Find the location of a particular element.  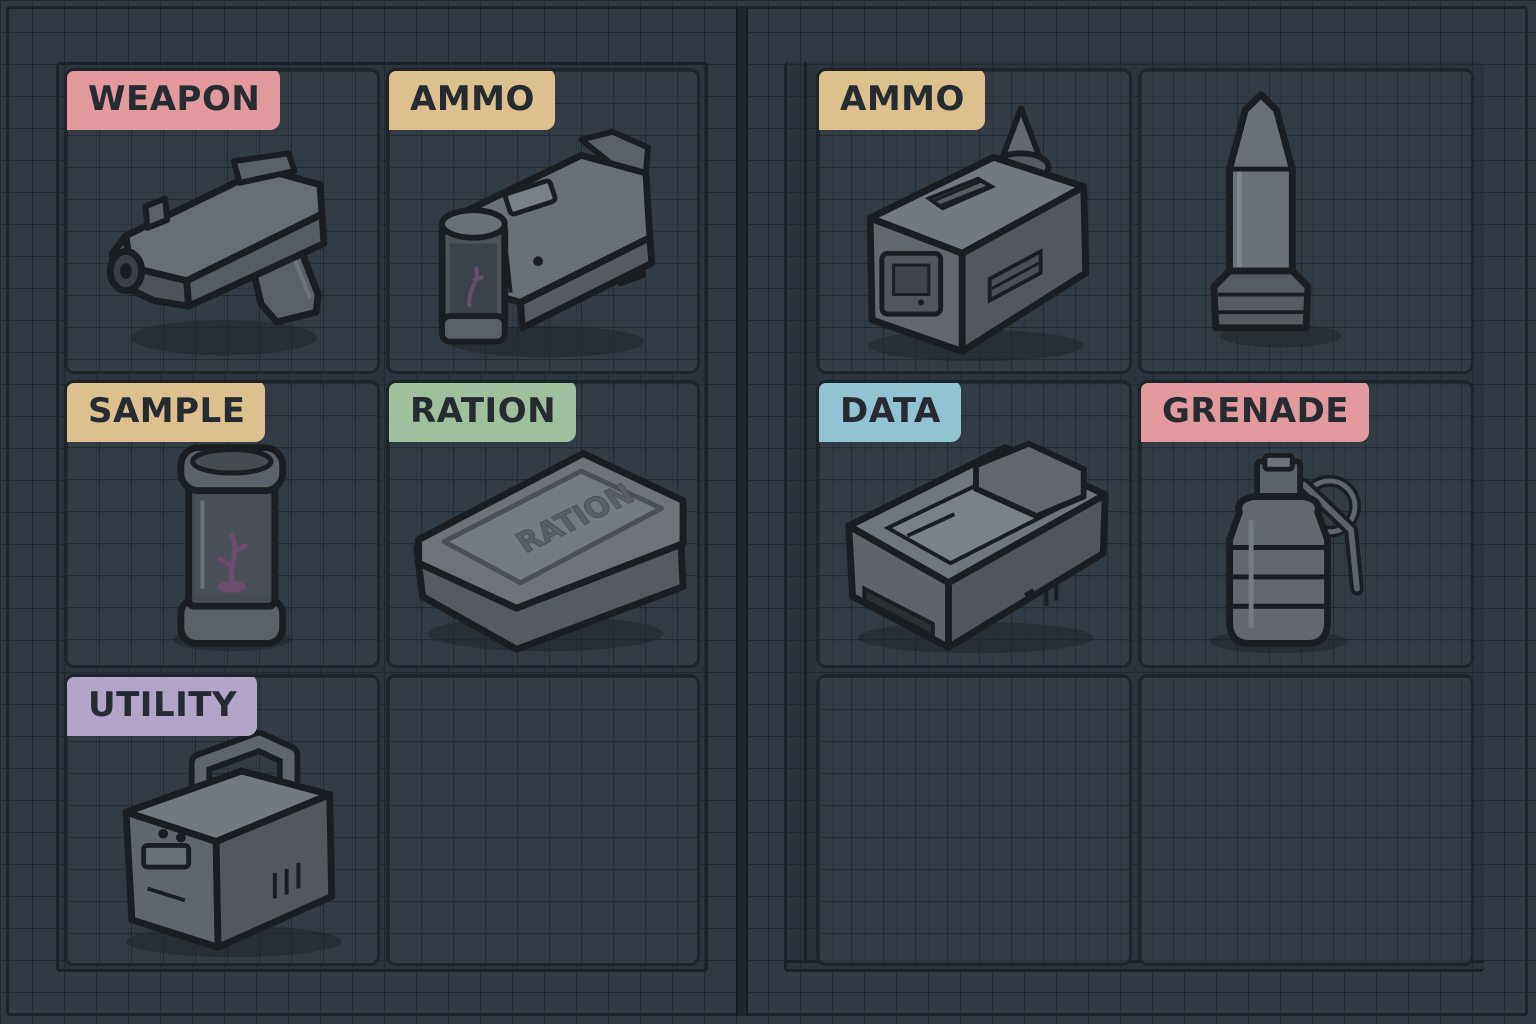

item-category-tag: RATION is located at coordinates (483, 412).